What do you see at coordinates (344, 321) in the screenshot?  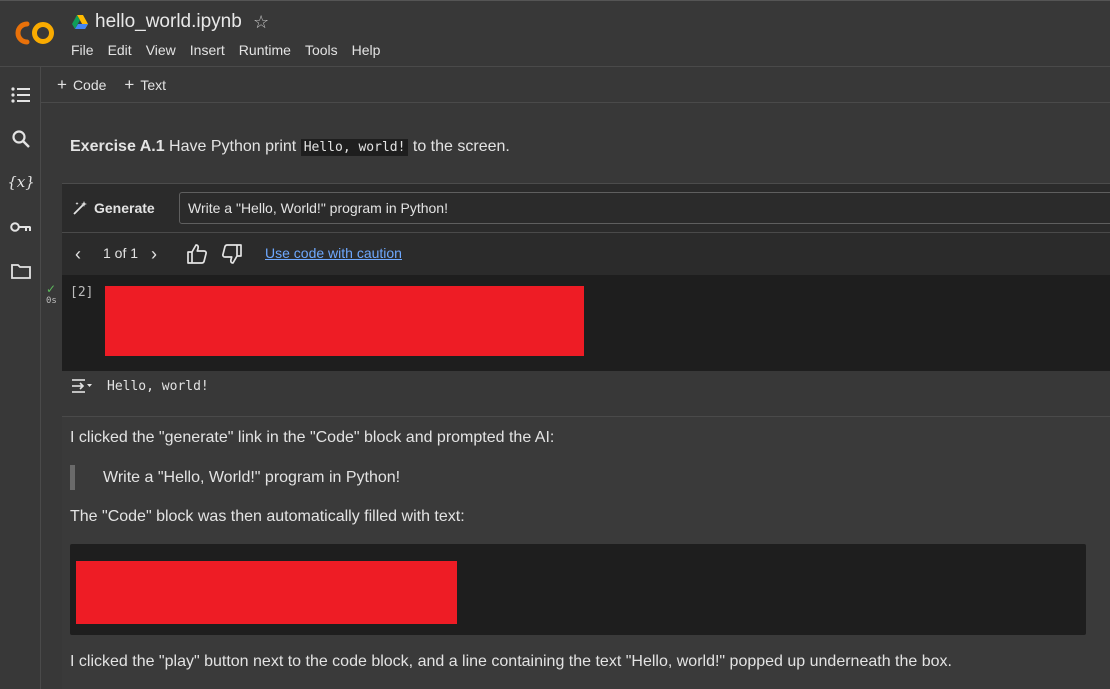 I see `redacted-code` at bounding box center [344, 321].